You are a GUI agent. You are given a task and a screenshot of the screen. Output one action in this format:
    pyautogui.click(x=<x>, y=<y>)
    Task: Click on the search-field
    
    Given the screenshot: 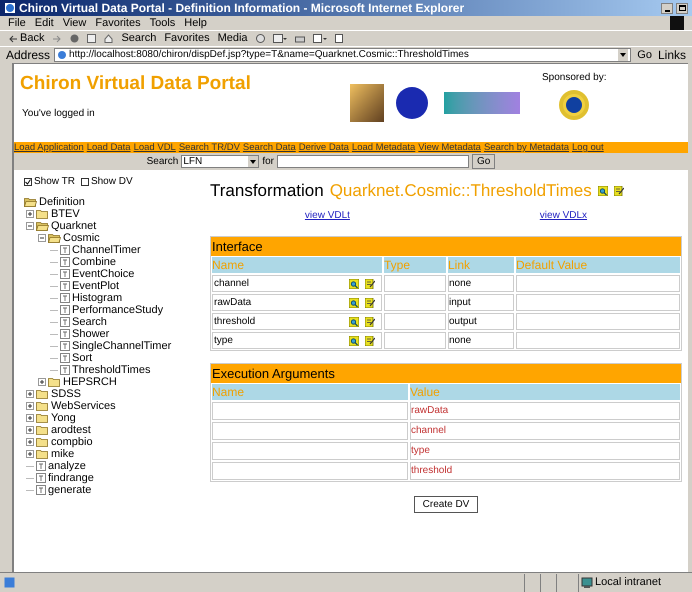 What is the action you would take?
    pyautogui.click(x=373, y=161)
    